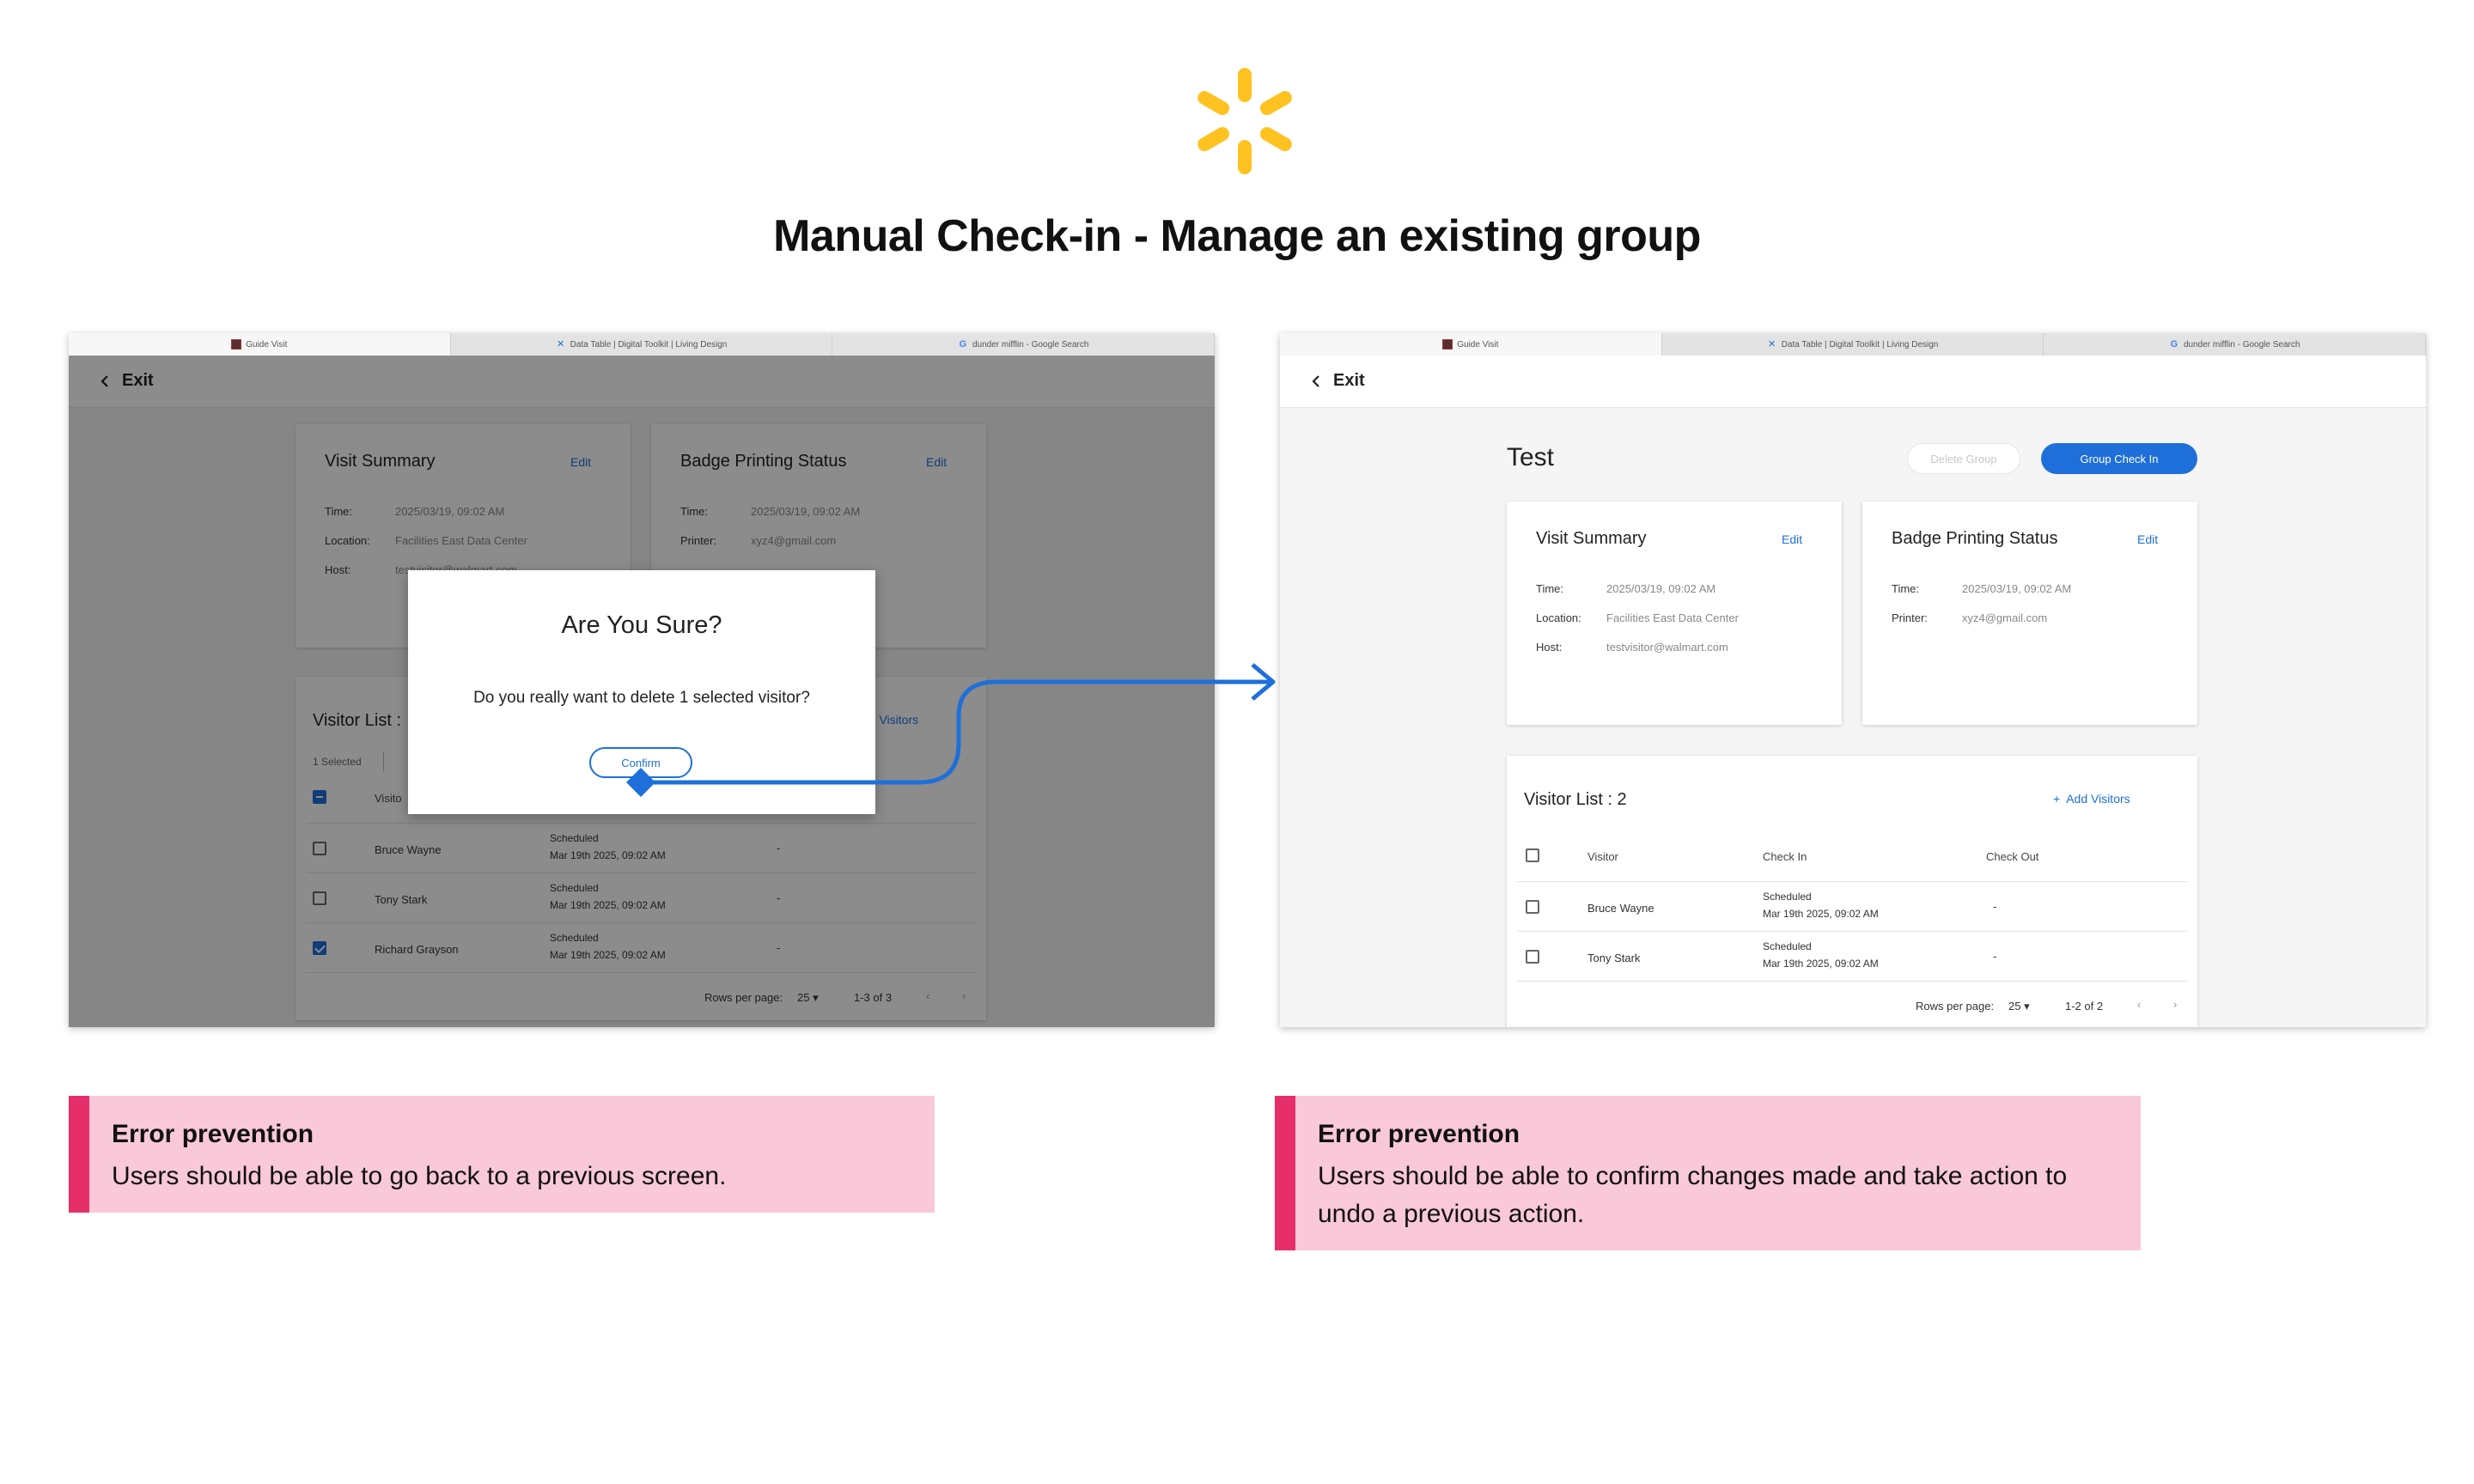 This screenshot has height=1484, width=2474. What do you see at coordinates (951, 730) in the screenshot?
I see `flow-connector-arrow` at bounding box center [951, 730].